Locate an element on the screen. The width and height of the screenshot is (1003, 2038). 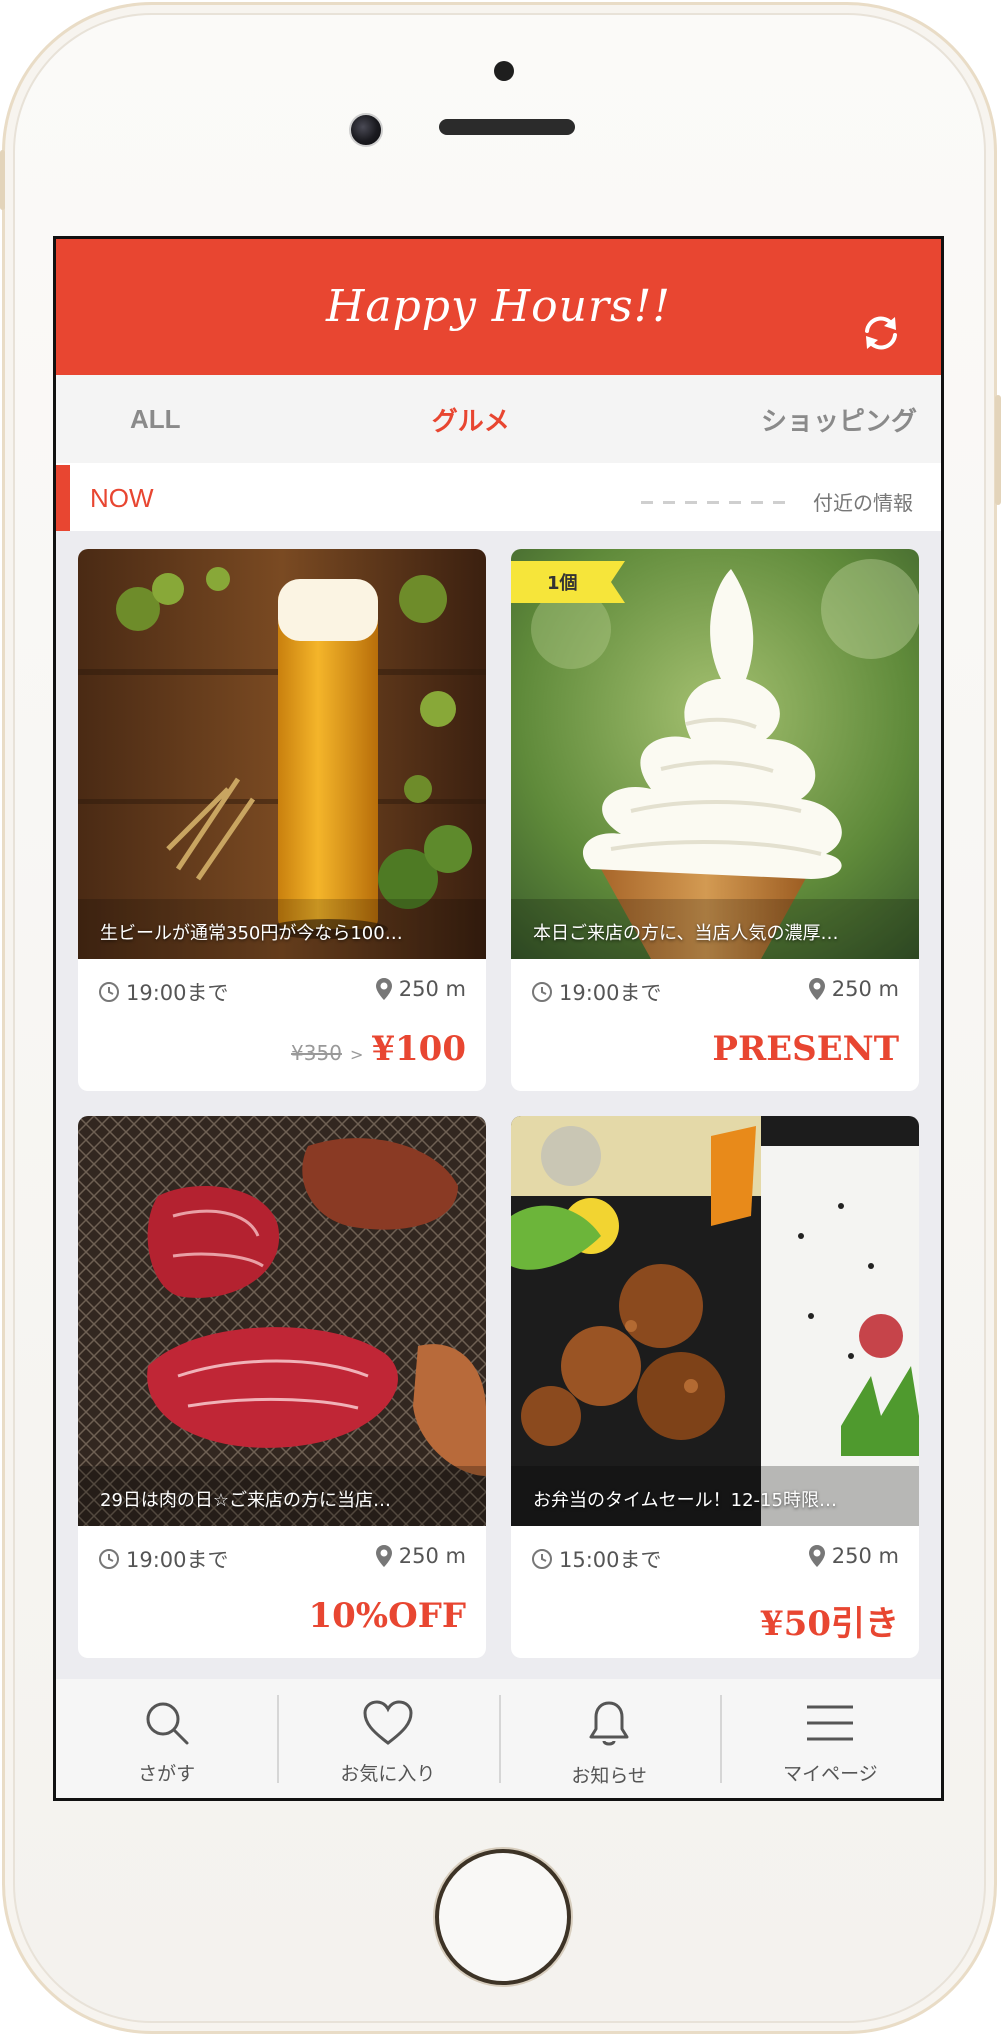
nav-search: さがす is located at coordinates (166, 1738).